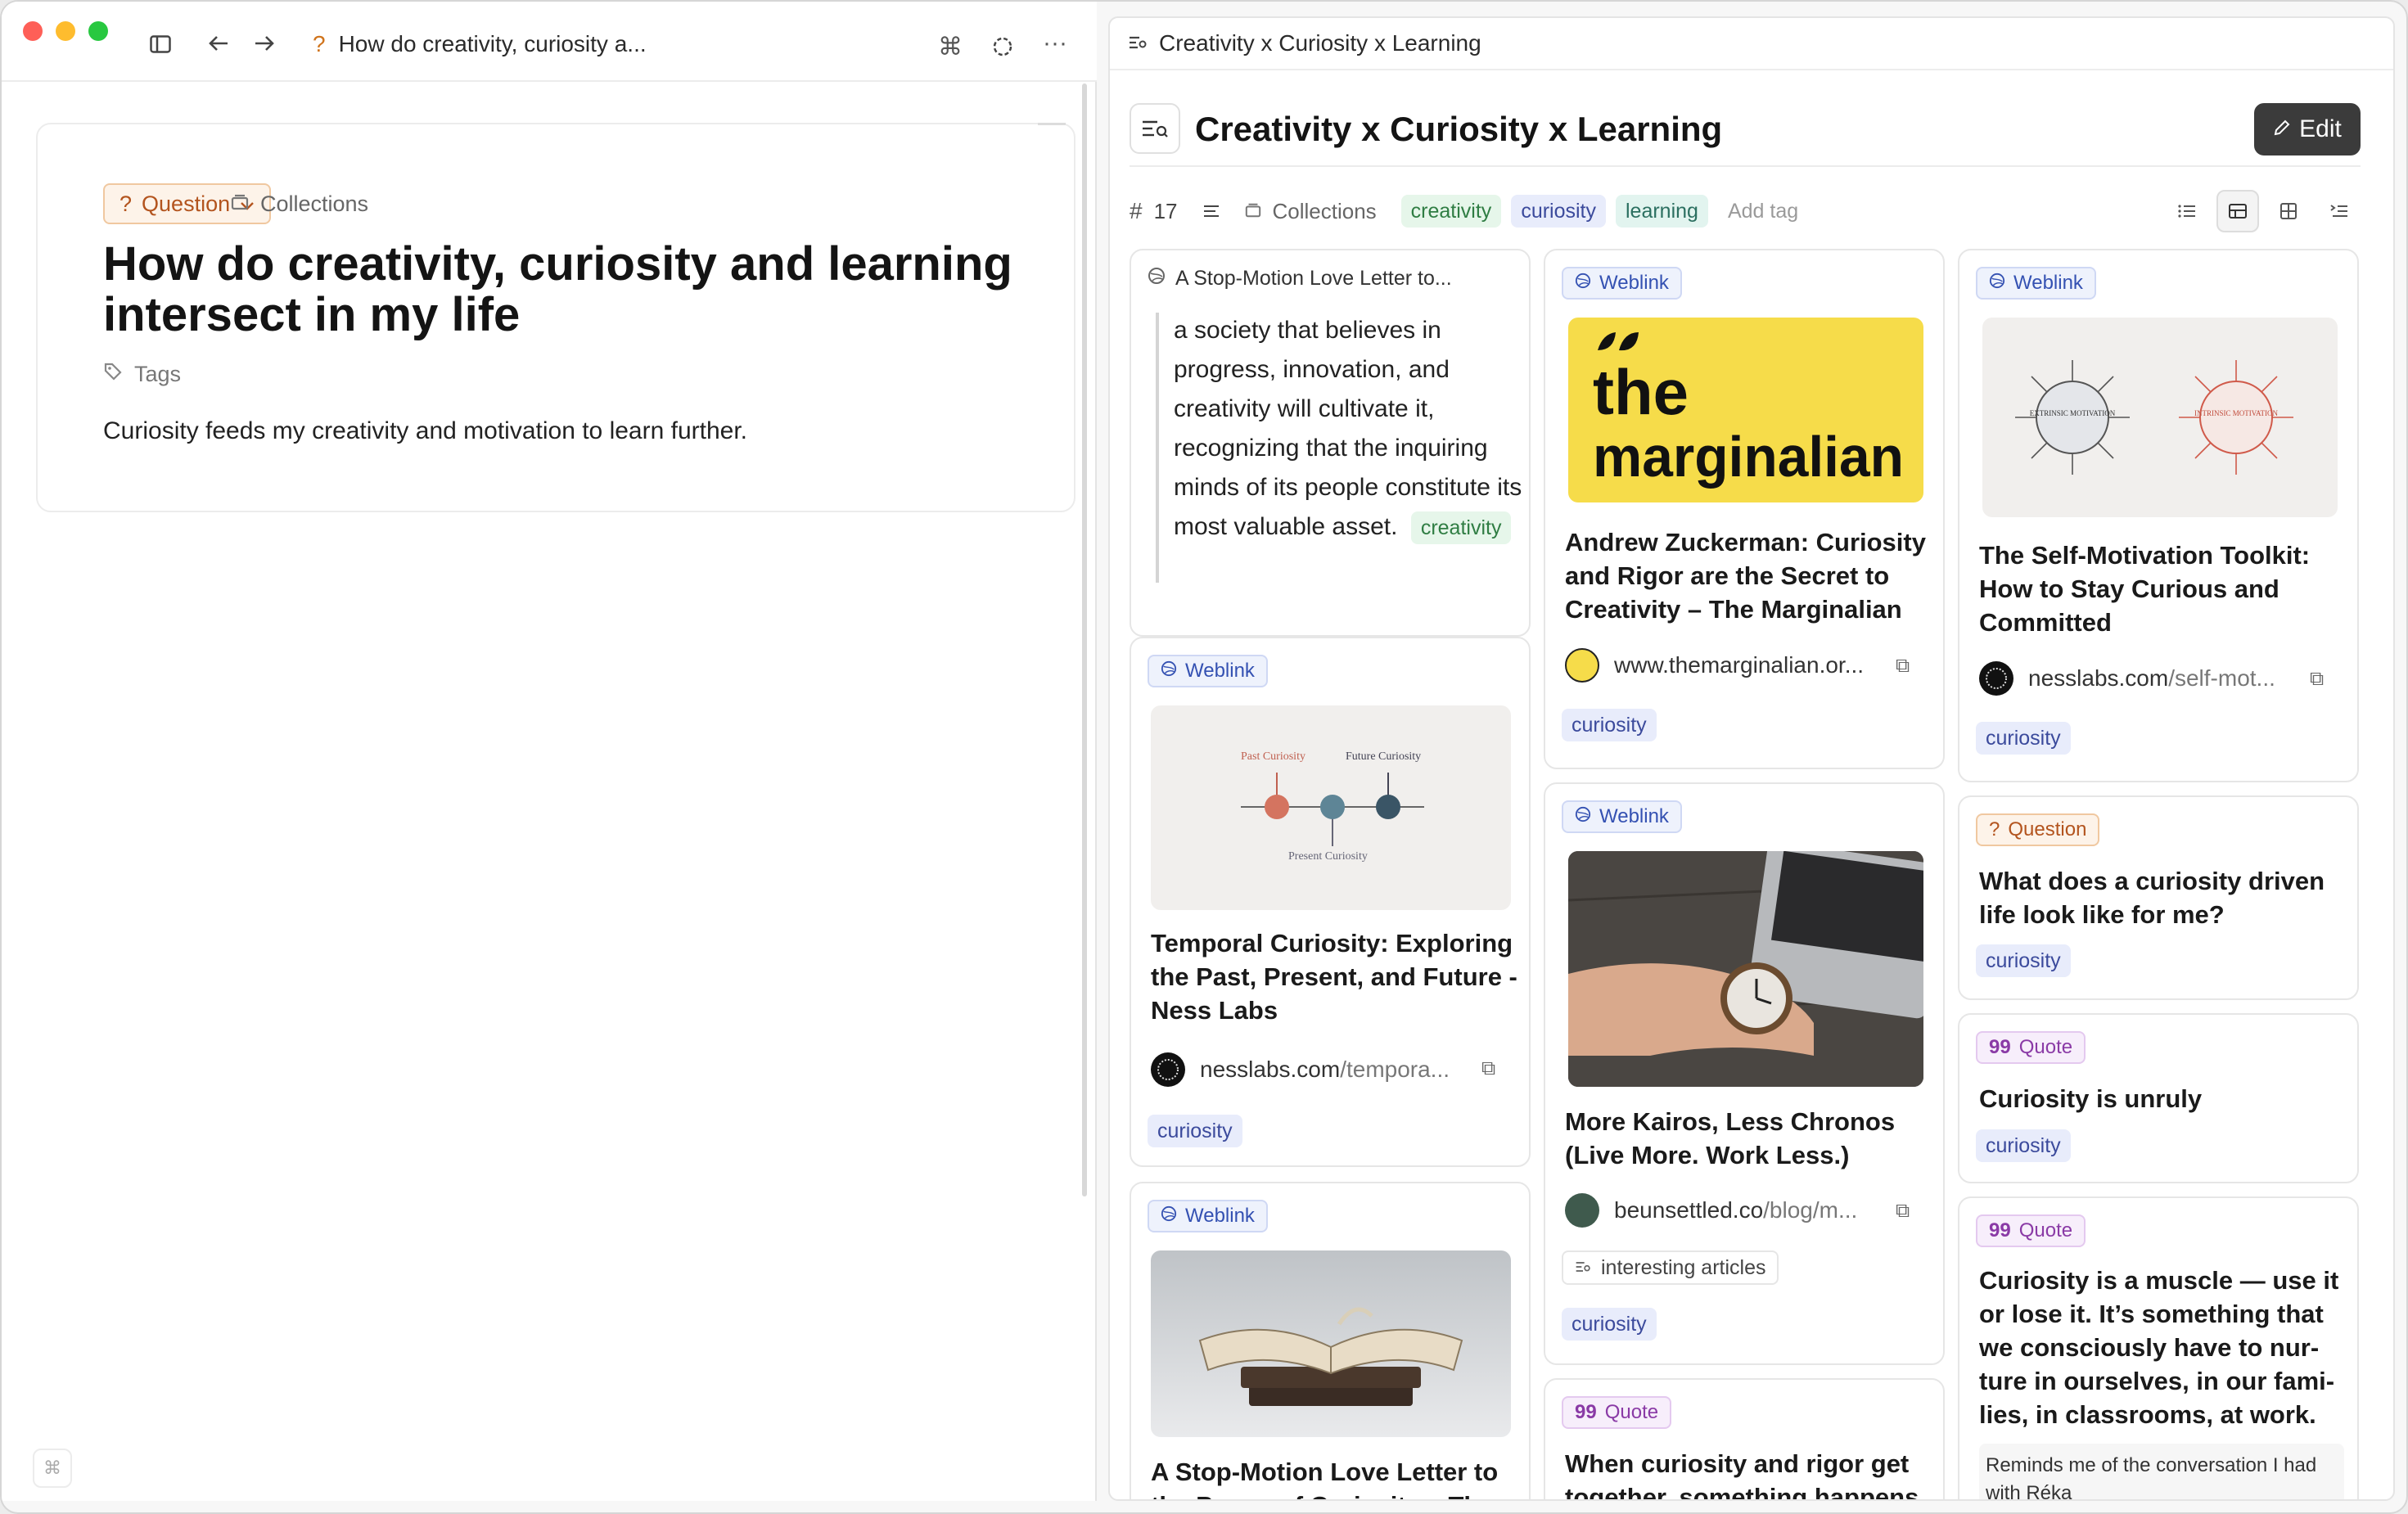  I want to click on list-view-icon, so click(2187, 211).